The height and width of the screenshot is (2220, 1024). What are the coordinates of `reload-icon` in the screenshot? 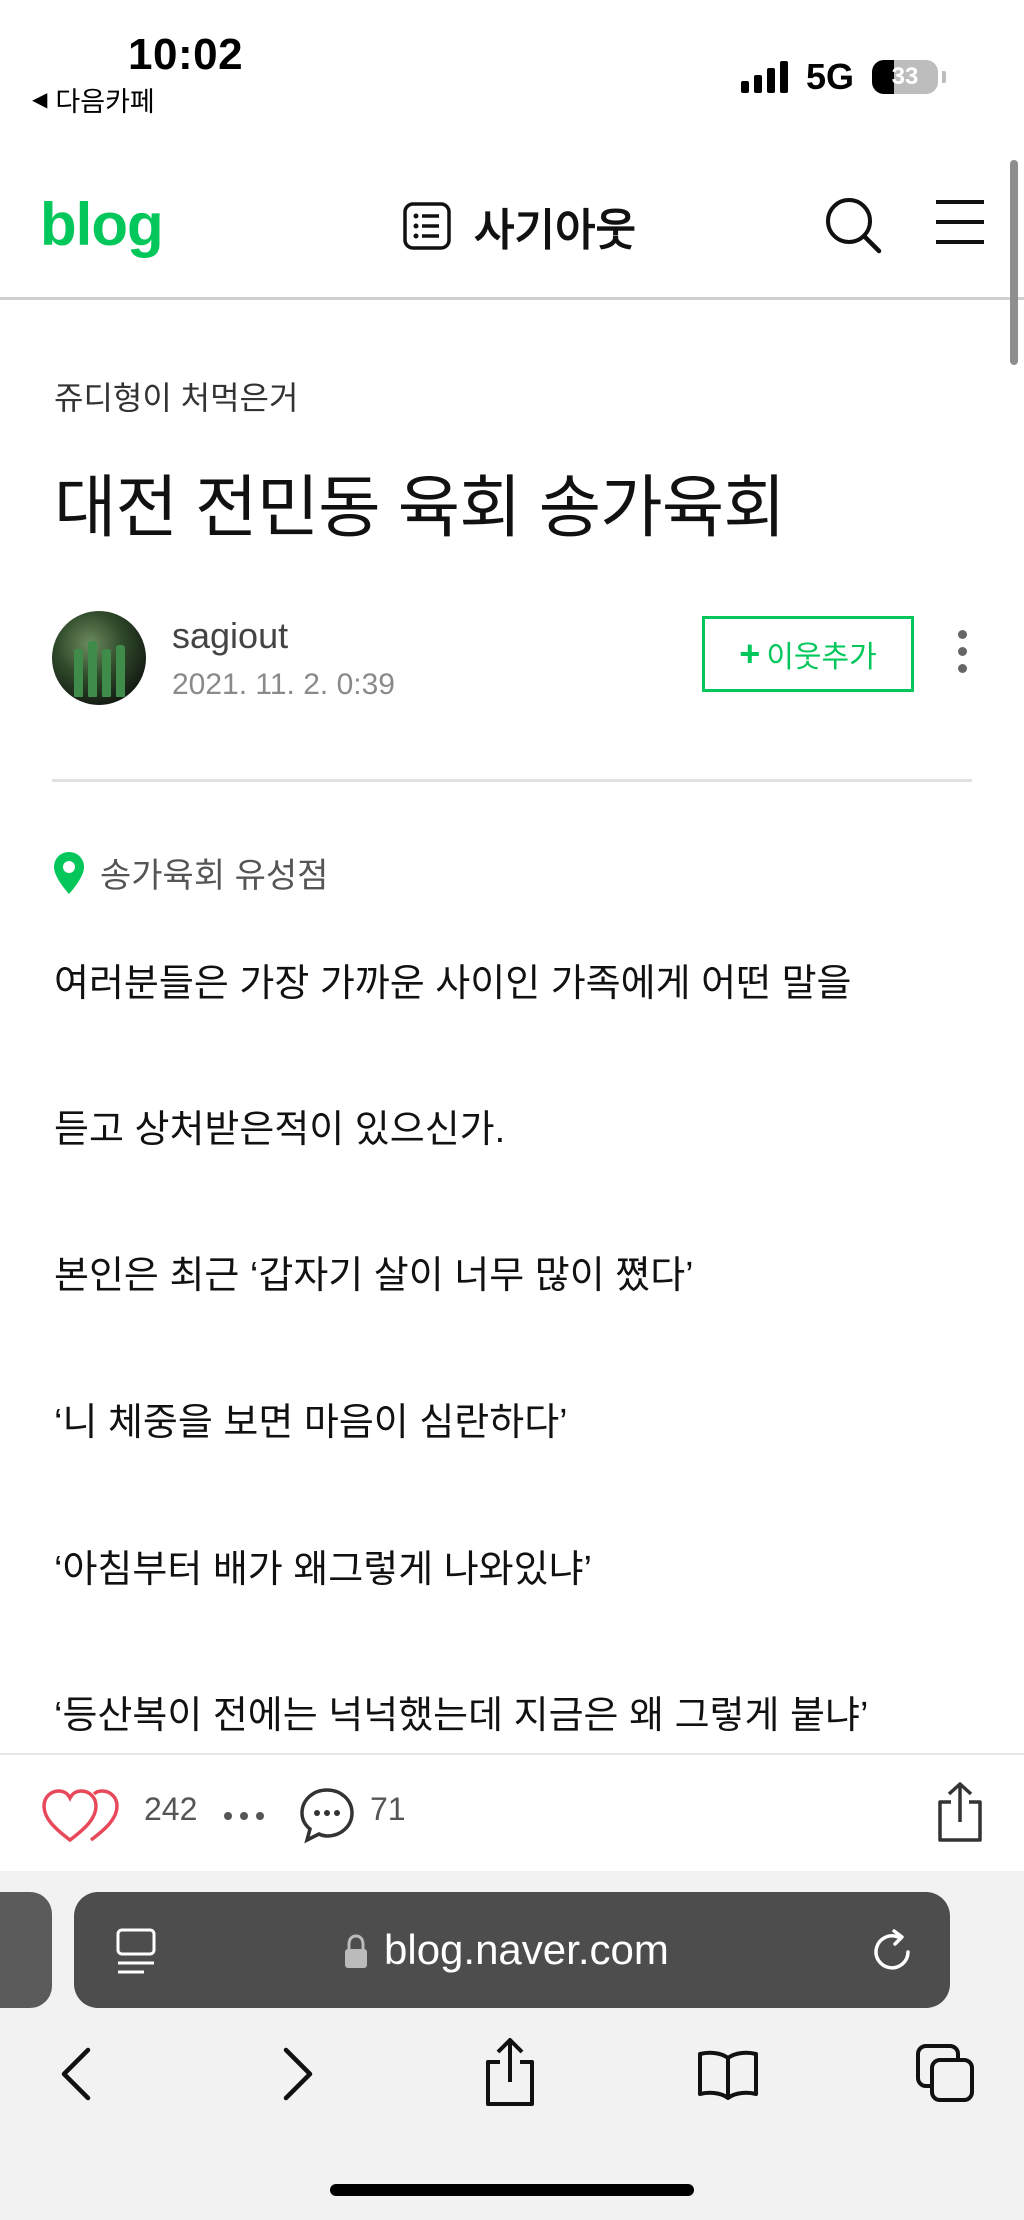 It's located at (892, 1952).